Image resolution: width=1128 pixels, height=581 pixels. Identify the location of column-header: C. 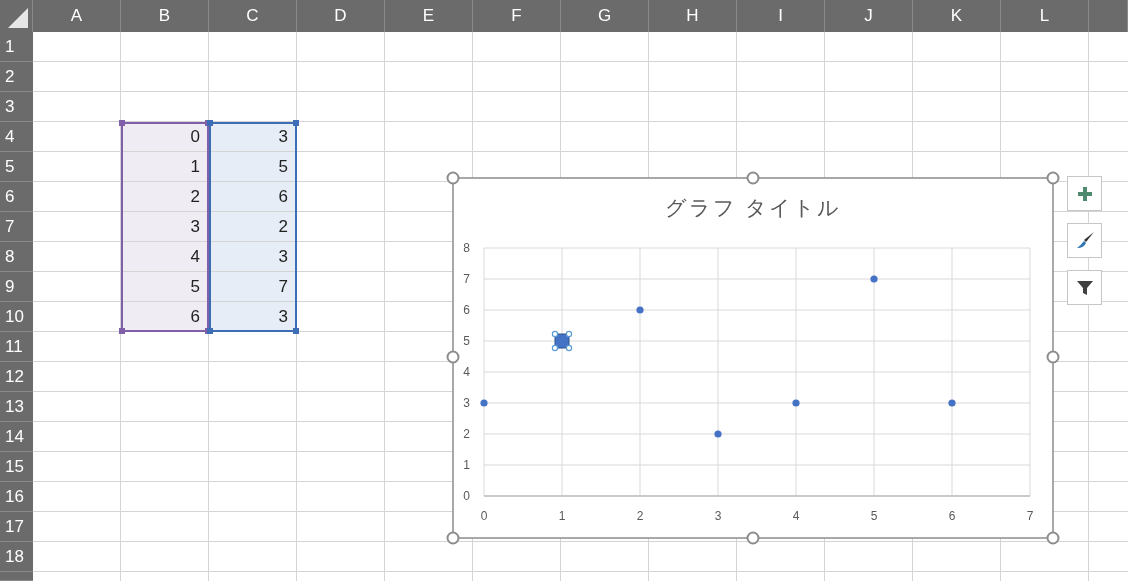
(253, 16).